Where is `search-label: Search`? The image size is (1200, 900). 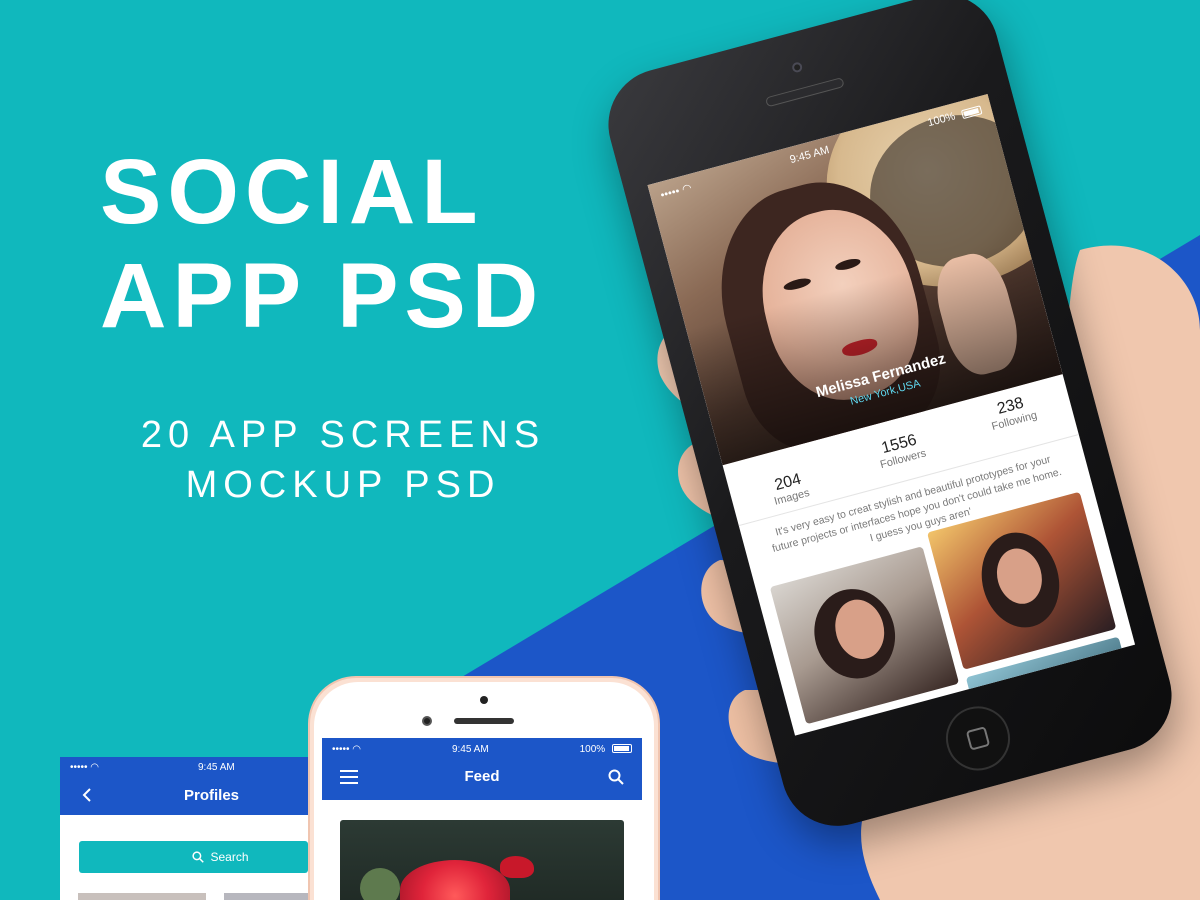
search-label: Search is located at coordinates (229, 857).